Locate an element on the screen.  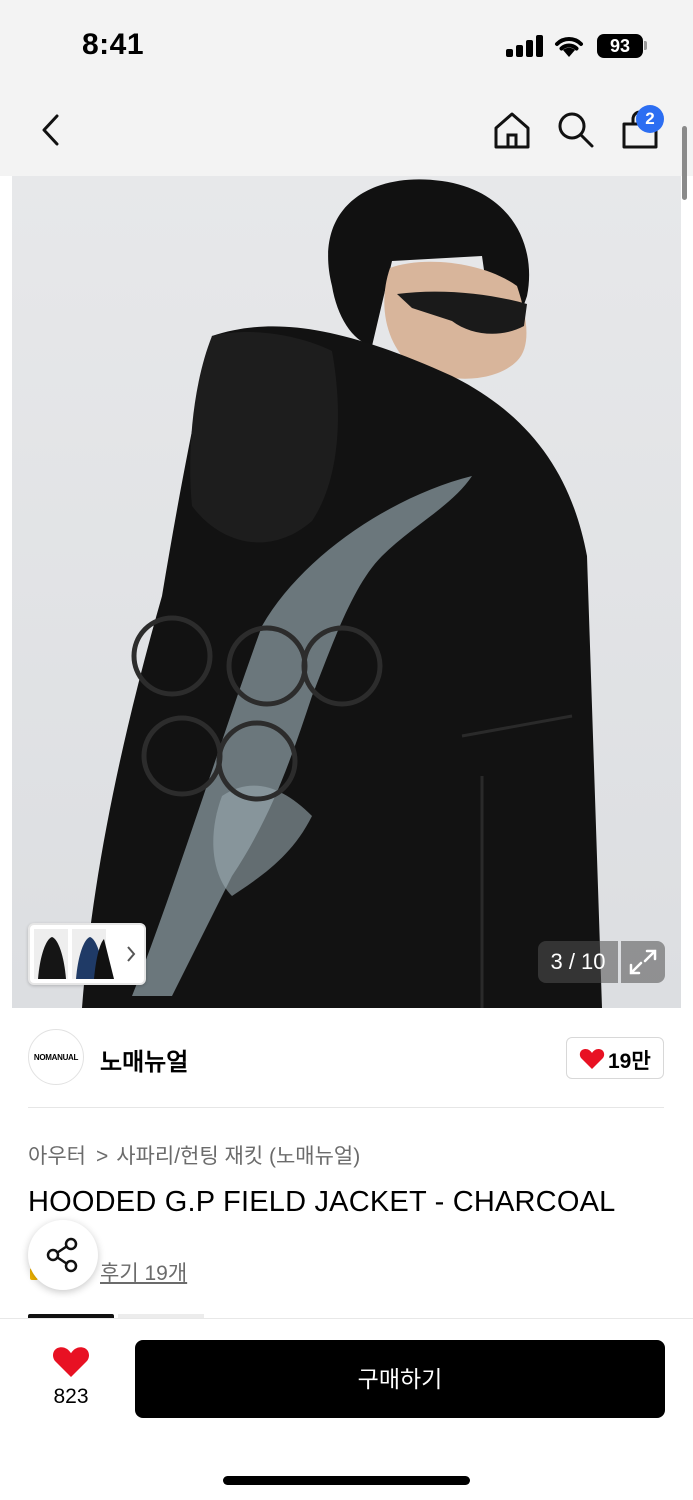
buy-button: 구매하기 is located at coordinates (400, 1379).